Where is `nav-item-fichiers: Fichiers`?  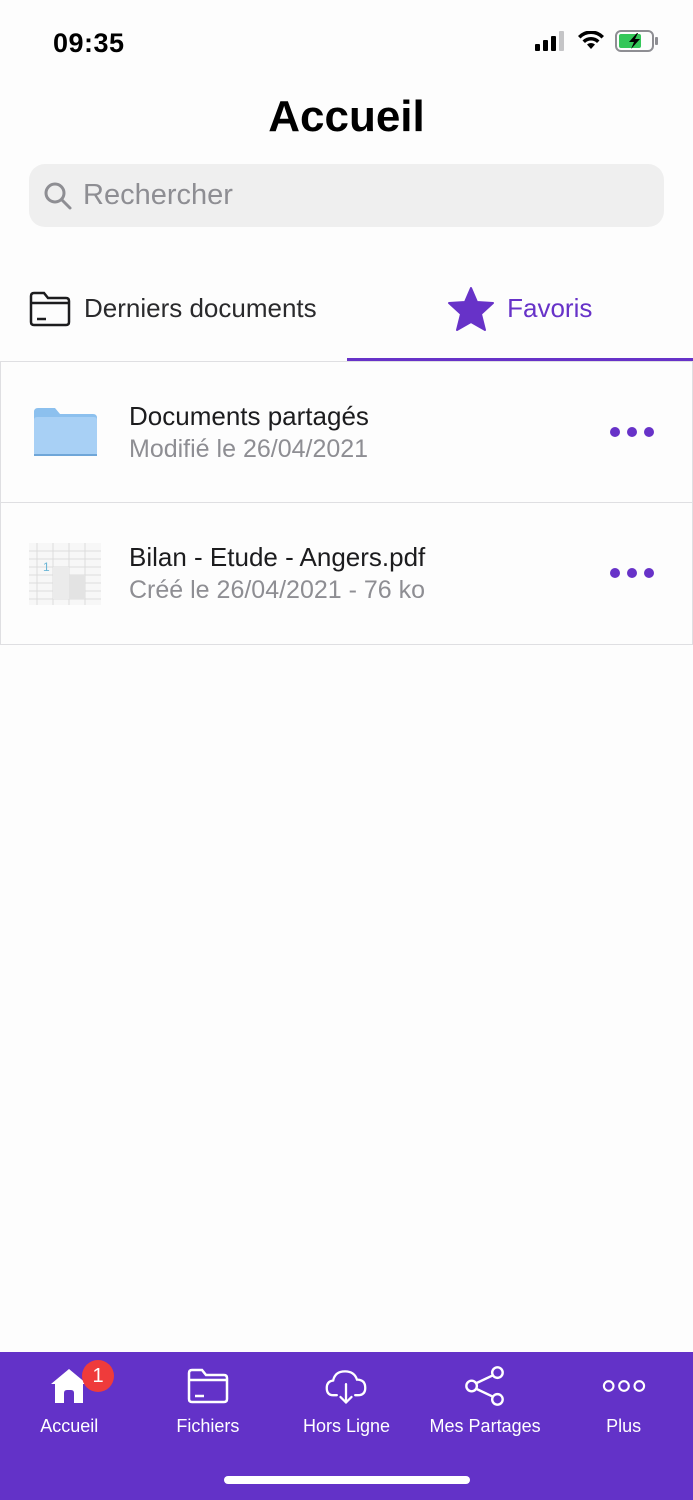 nav-item-fichiers: Fichiers is located at coordinates (208, 1402).